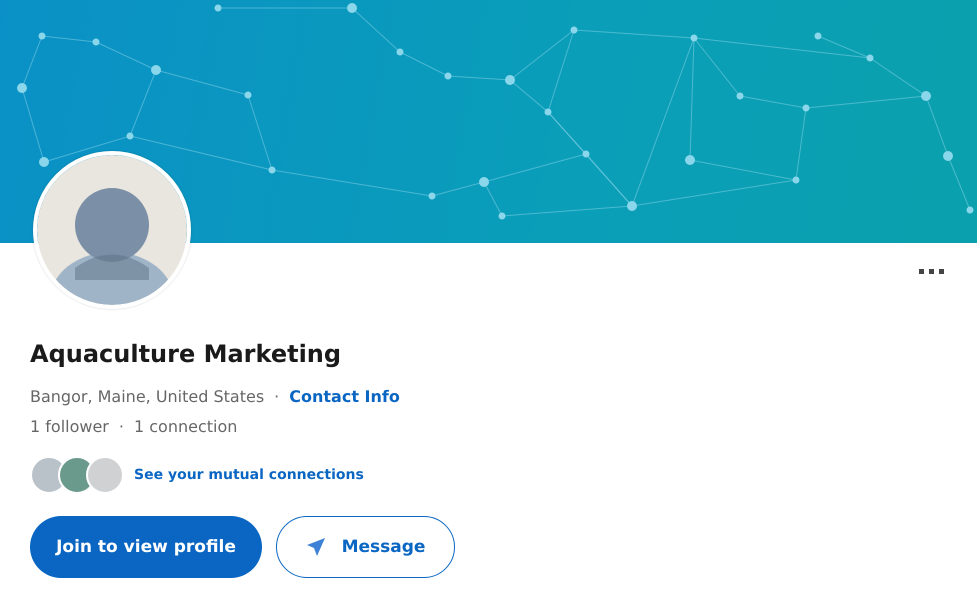  I want to click on follower-count: 1 follower, so click(69, 427).